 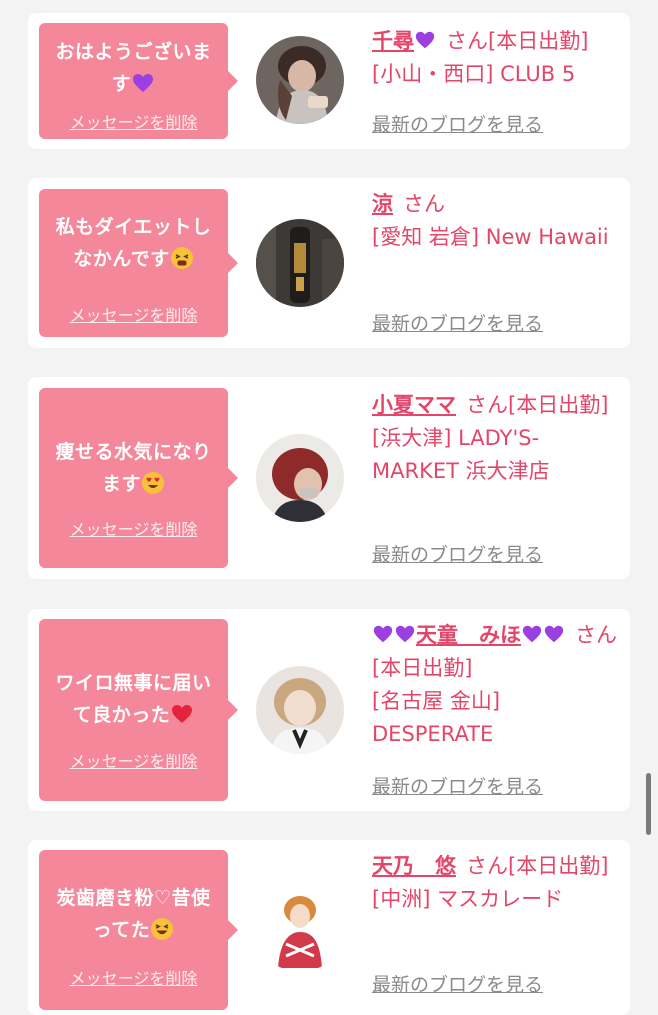 What do you see at coordinates (153, 483) in the screenshot?
I see `heart-eyes-icon` at bounding box center [153, 483].